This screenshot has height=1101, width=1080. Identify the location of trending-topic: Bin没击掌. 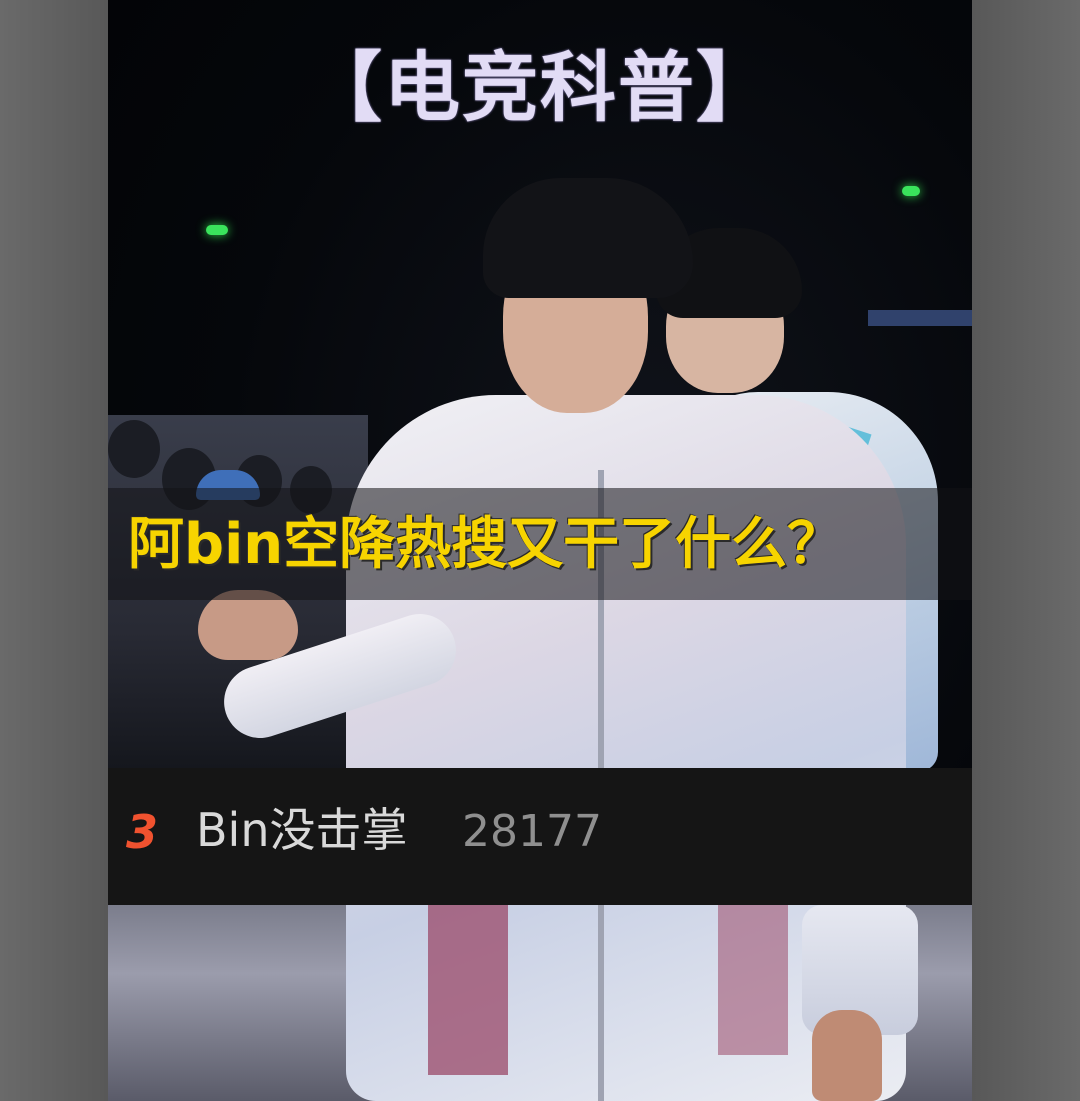
(302, 830).